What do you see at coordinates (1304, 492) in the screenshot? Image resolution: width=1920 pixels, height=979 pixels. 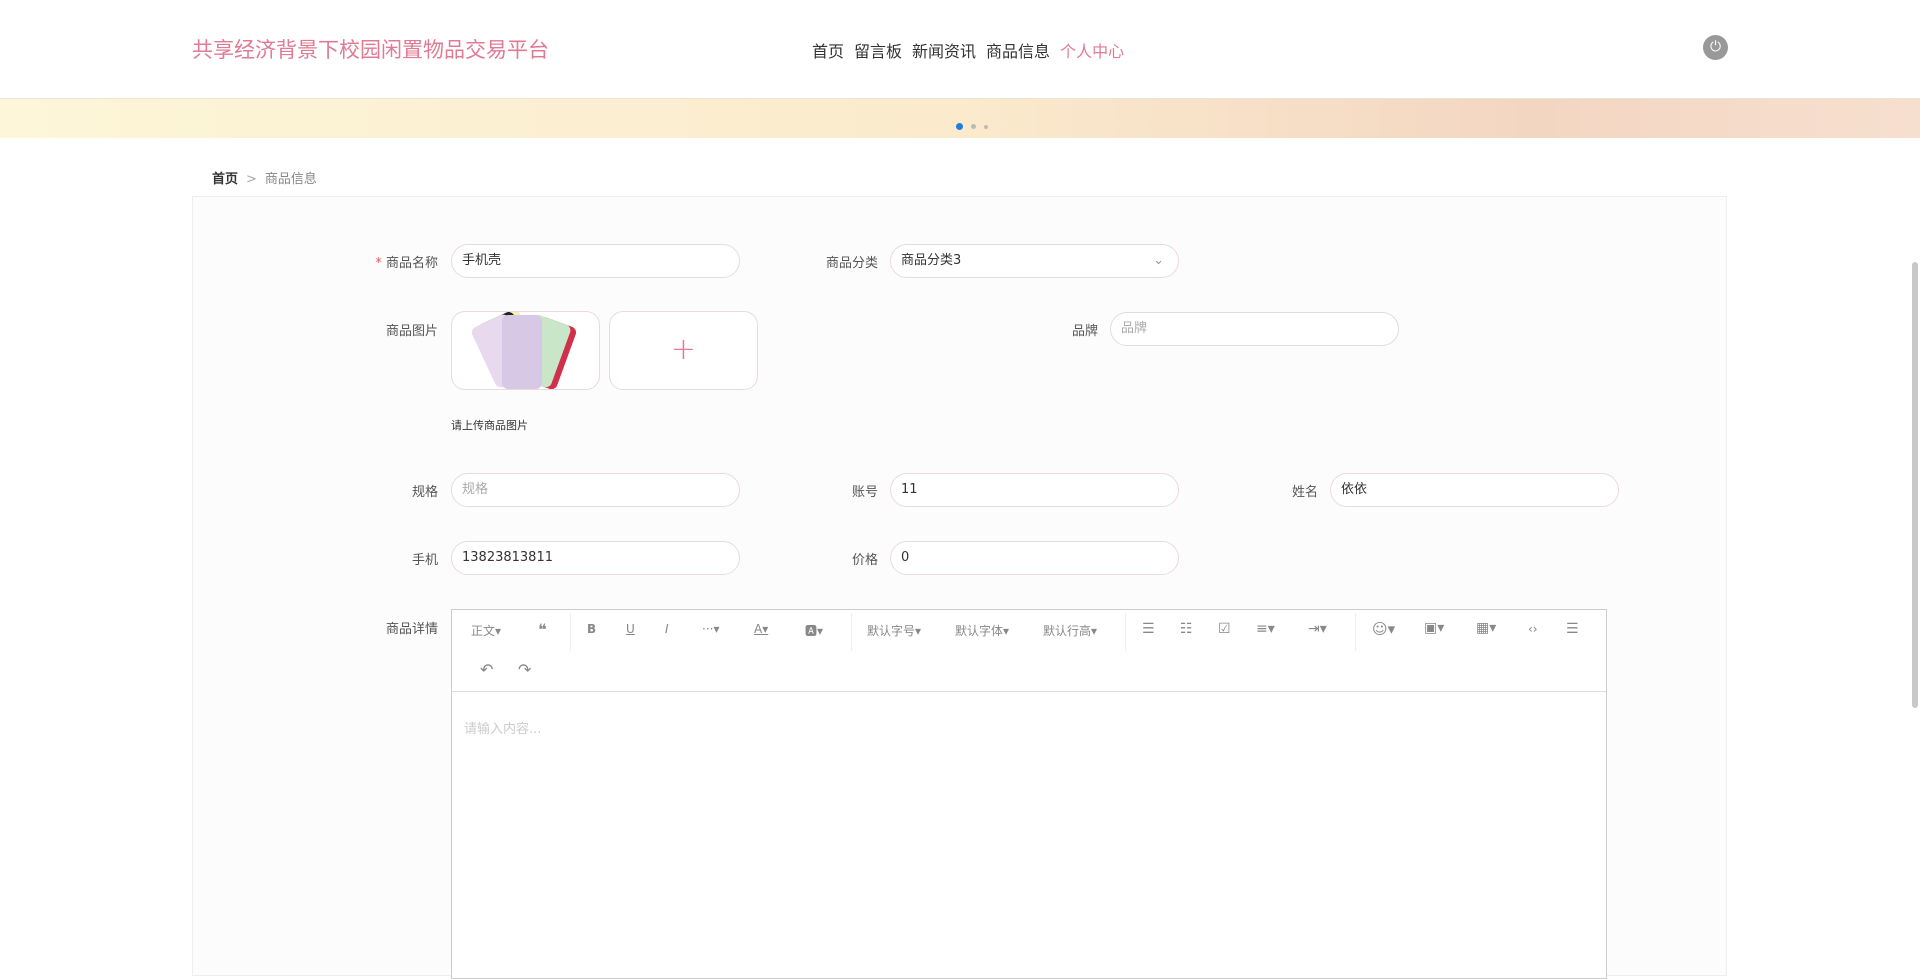 I see `realname-label: 姓名` at bounding box center [1304, 492].